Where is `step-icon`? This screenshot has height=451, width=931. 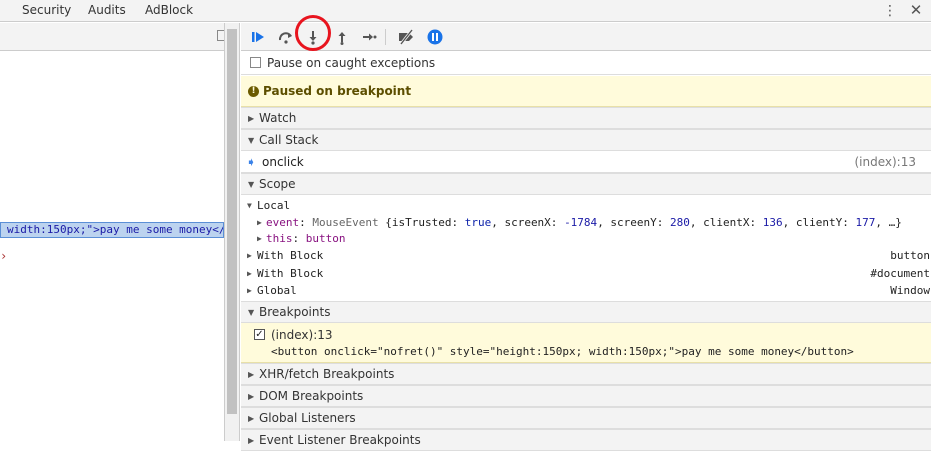 step-icon is located at coordinates (369, 37).